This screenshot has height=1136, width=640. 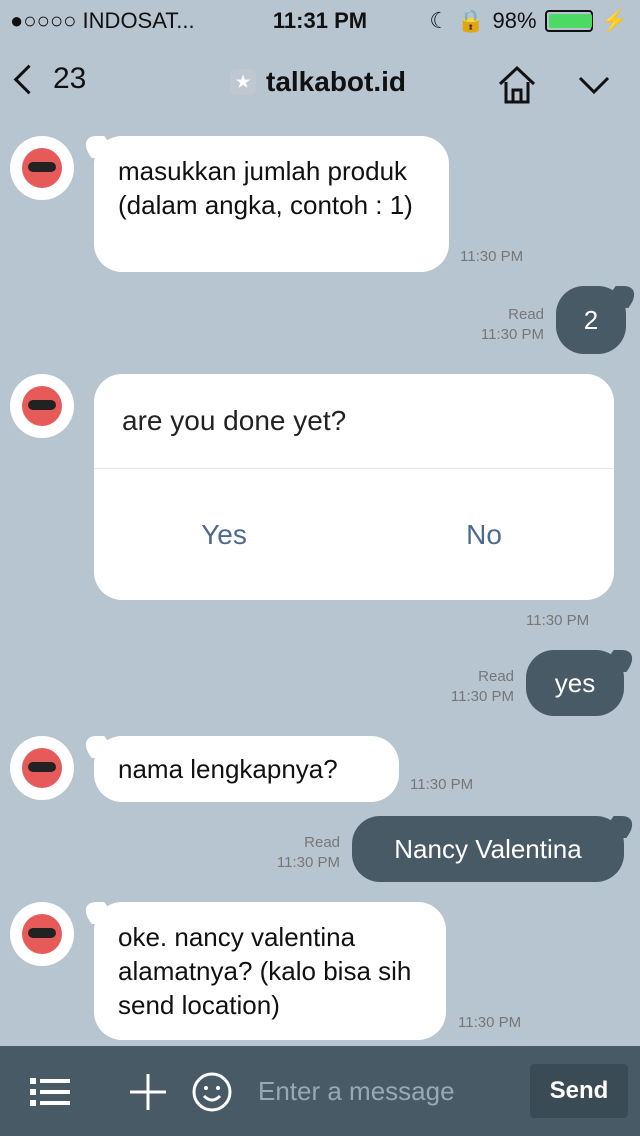 I want to click on status-bar: ●○○○○ INDOSAT... 11:31 PM ☾ 🔒 98% ⚡, so click(x=320, y=20).